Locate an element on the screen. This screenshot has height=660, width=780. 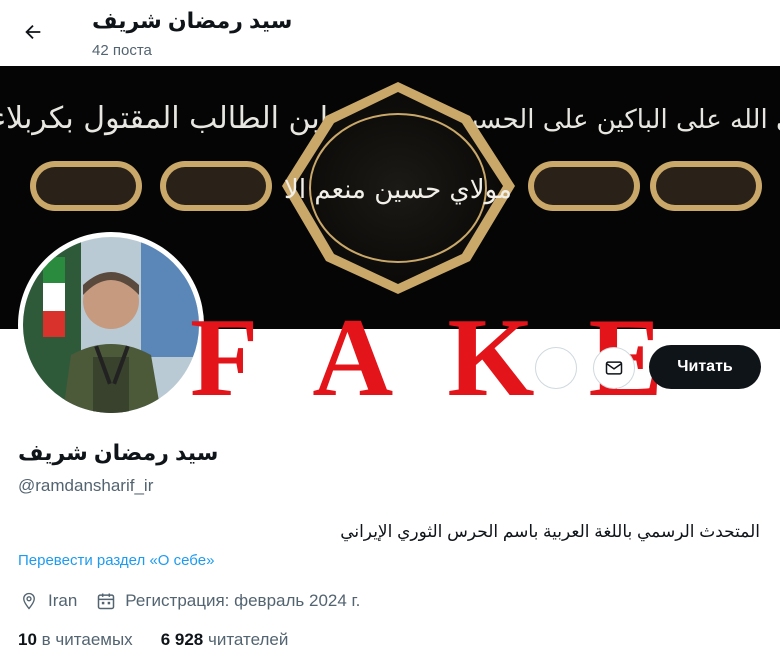
arrow-left-icon is located at coordinates (33, 32).